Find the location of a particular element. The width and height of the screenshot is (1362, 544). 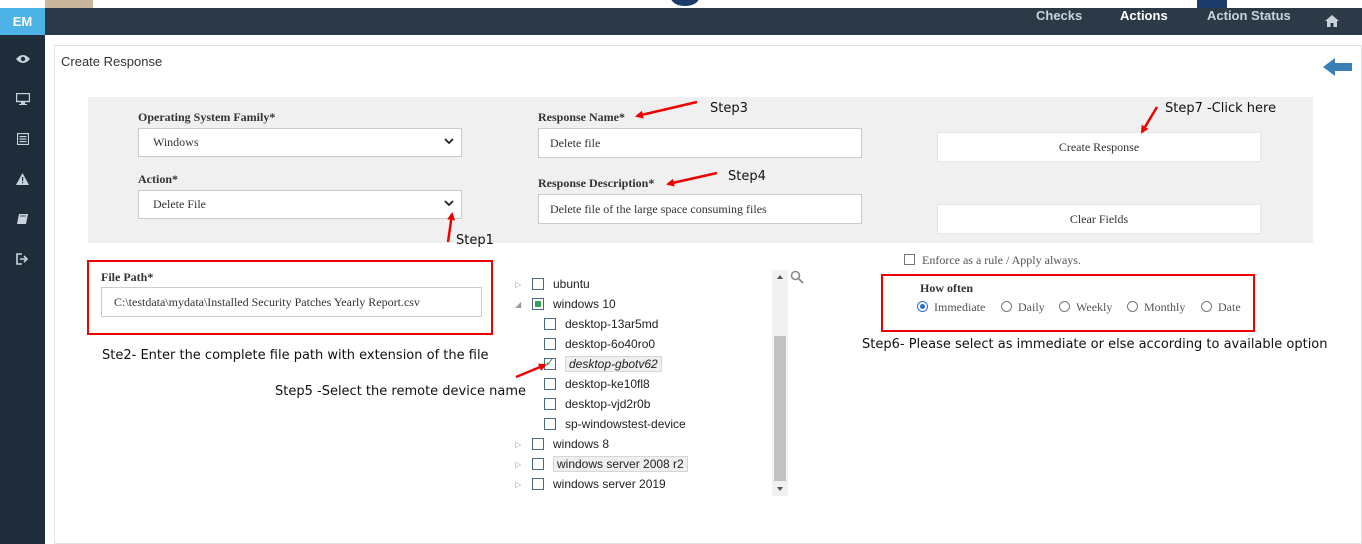

caret-down-icon: ◢ is located at coordinates (519, 304).